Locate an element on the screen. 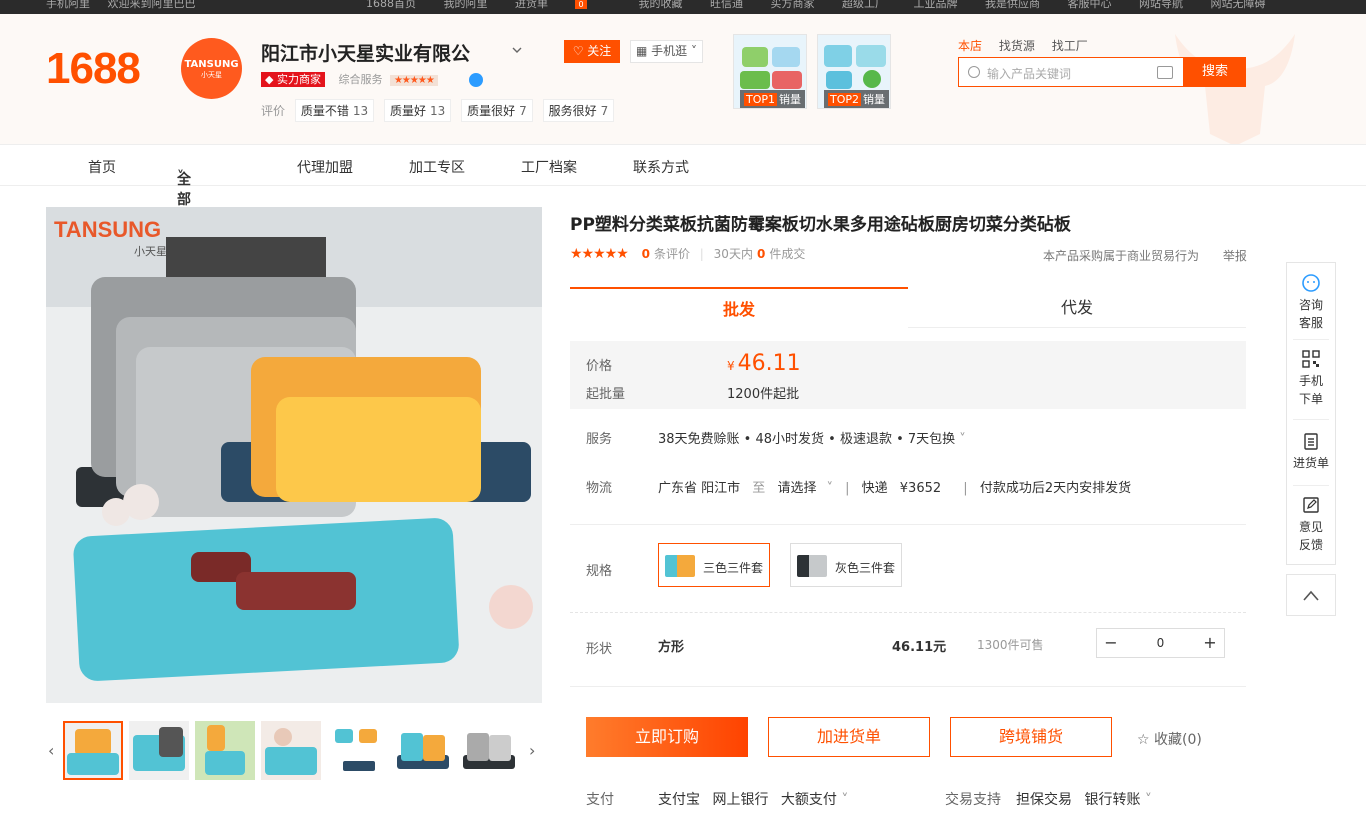 The height and width of the screenshot is (837, 1366). trade-method: 担保交易 is located at coordinates (1044, 800).